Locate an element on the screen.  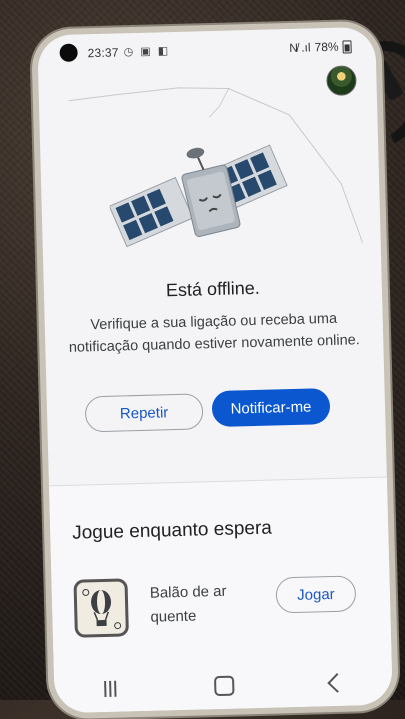
navigation-bar is located at coordinates (223, 685).